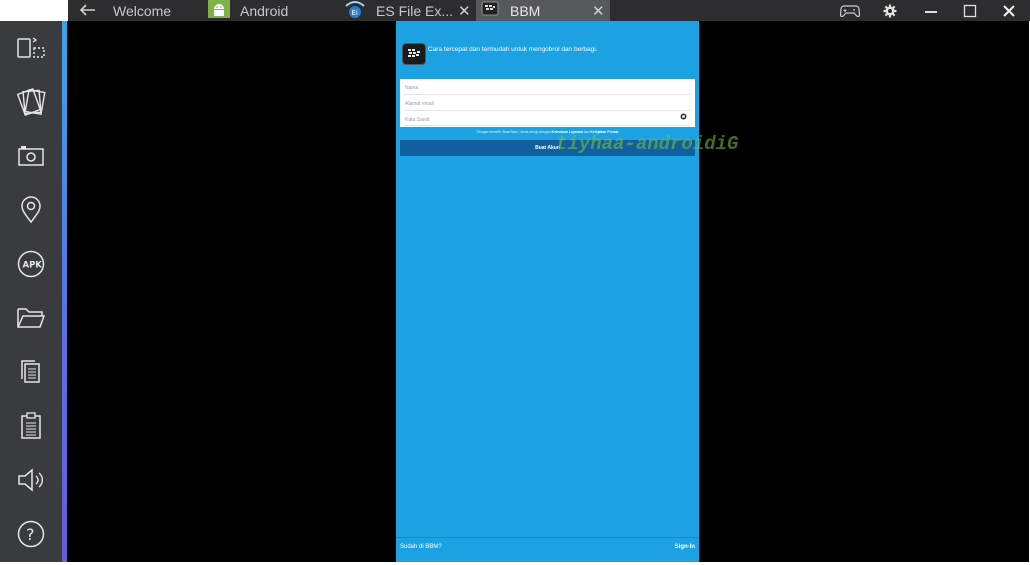 This screenshot has height=565, width=1030. I want to click on email-field: Alamat email, so click(419, 104).